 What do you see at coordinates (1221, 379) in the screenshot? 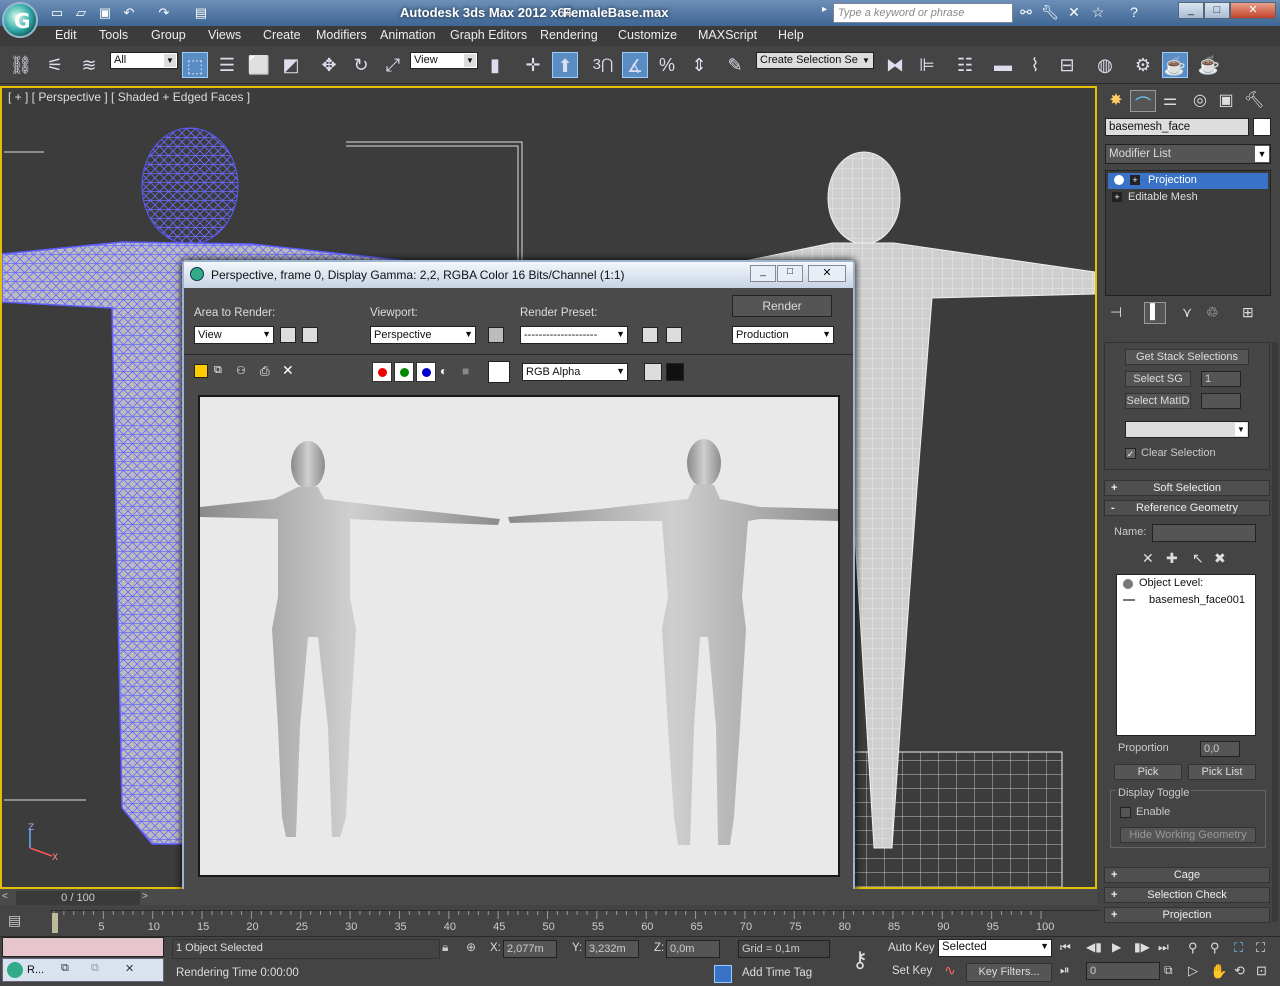
I see `select-sg-spinner: 1` at bounding box center [1221, 379].